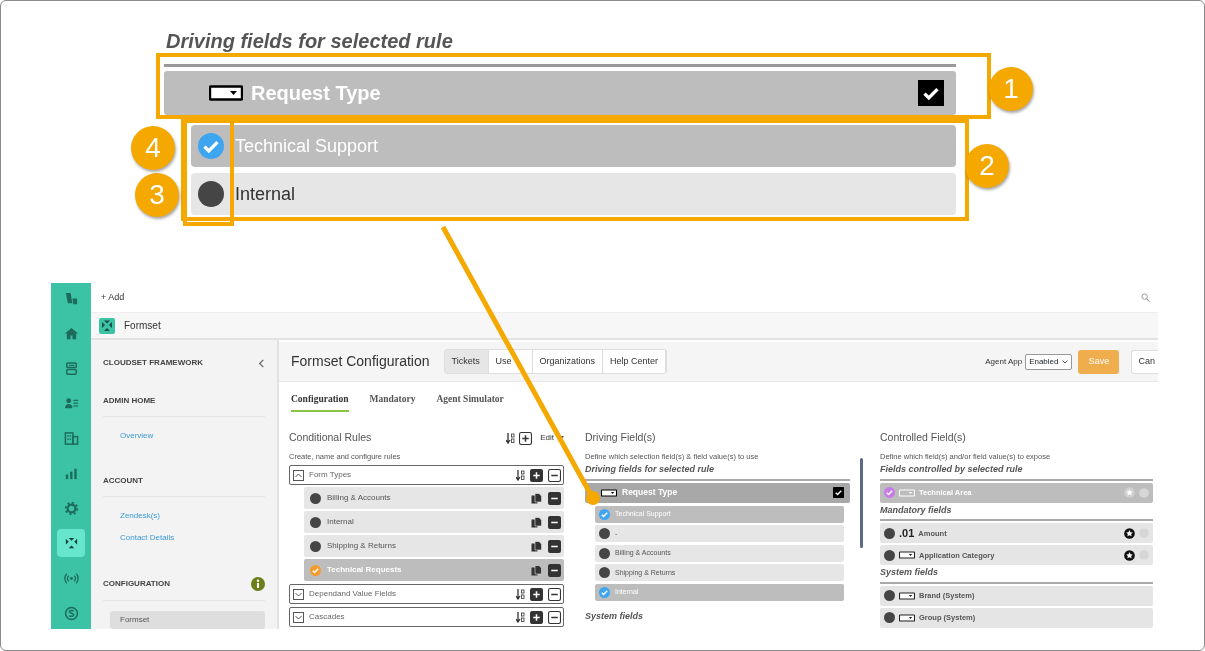 This screenshot has height=651, width=1205. Describe the element at coordinates (153, 363) in the screenshot. I see `sidebar-title: CLOUDSET FRAMEWORK` at that location.